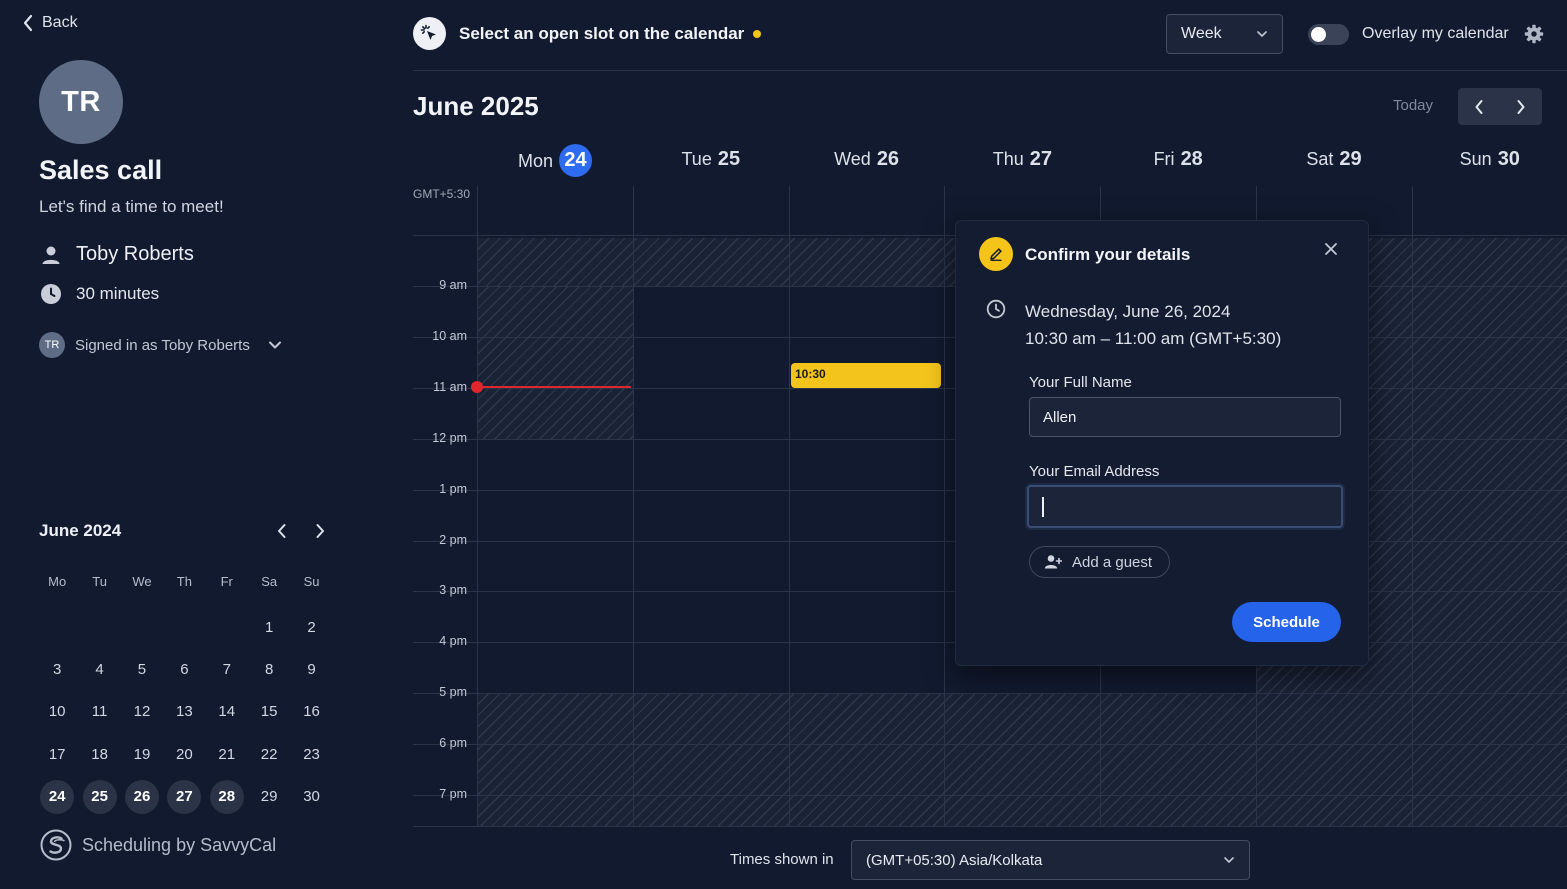 This screenshot has width=1567, height=889. What do you see at coordinates (1224, 34) in the screenshot?
I see `view-select: Week` at bounding box center [1224, 34].